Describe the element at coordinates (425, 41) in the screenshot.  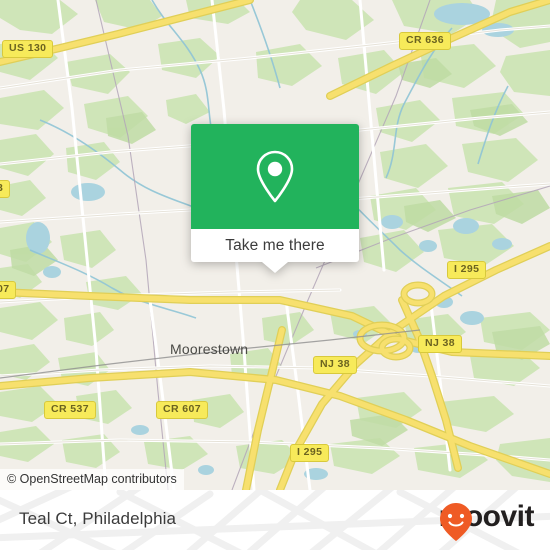
I see `road-shield: CR 636` at that location.